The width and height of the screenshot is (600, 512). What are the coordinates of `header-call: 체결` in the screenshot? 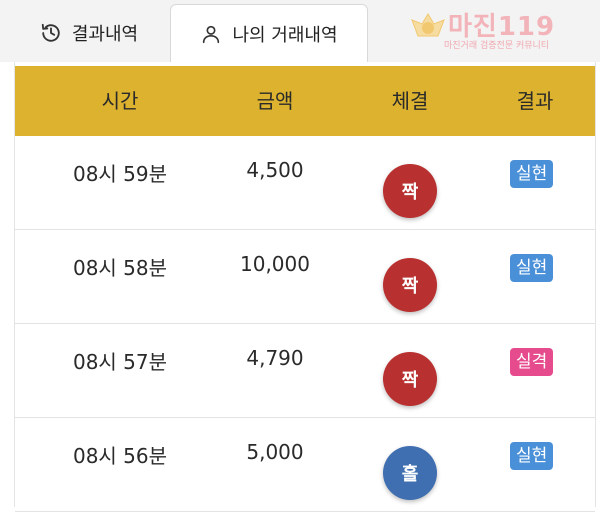 It's located at (410, 101).